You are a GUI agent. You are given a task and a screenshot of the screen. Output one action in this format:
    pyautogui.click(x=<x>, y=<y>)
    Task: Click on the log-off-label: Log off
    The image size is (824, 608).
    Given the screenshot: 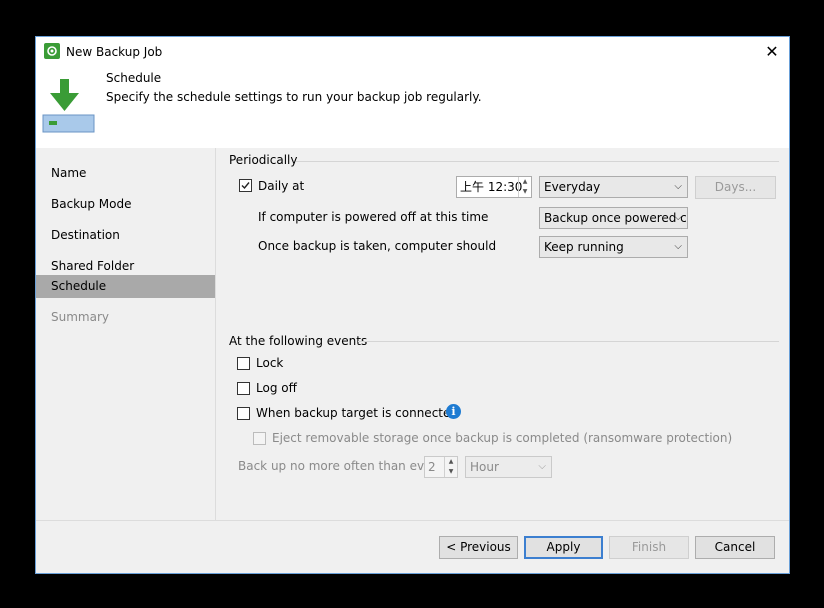 What is the action you would take?
    pyautogui.click(x=276, y=388)
    